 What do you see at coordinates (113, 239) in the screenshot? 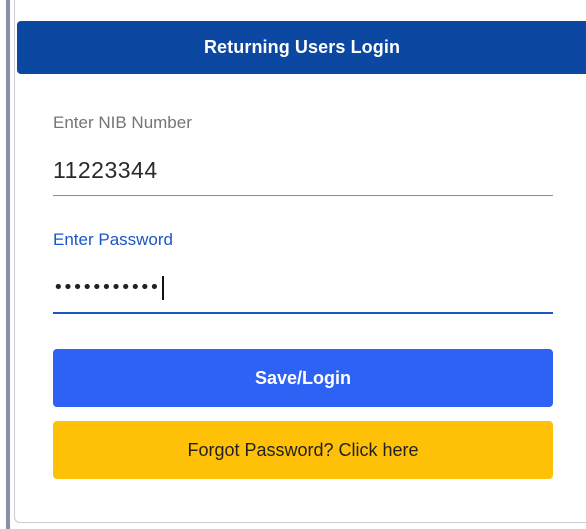
I see `password-label: Enter Password` at bounding box center [113, 239].